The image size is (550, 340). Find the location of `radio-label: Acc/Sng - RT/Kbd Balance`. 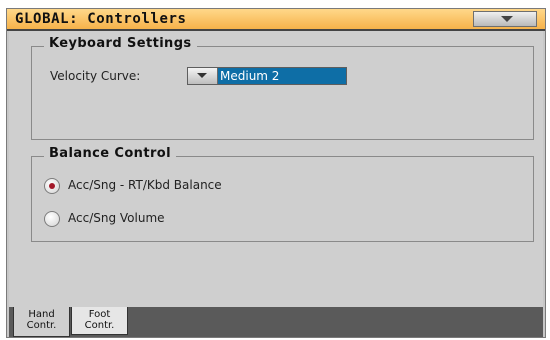

radio-label: Acc/Sng - RT/Kbd Balance is located at coordinates (145, 185).